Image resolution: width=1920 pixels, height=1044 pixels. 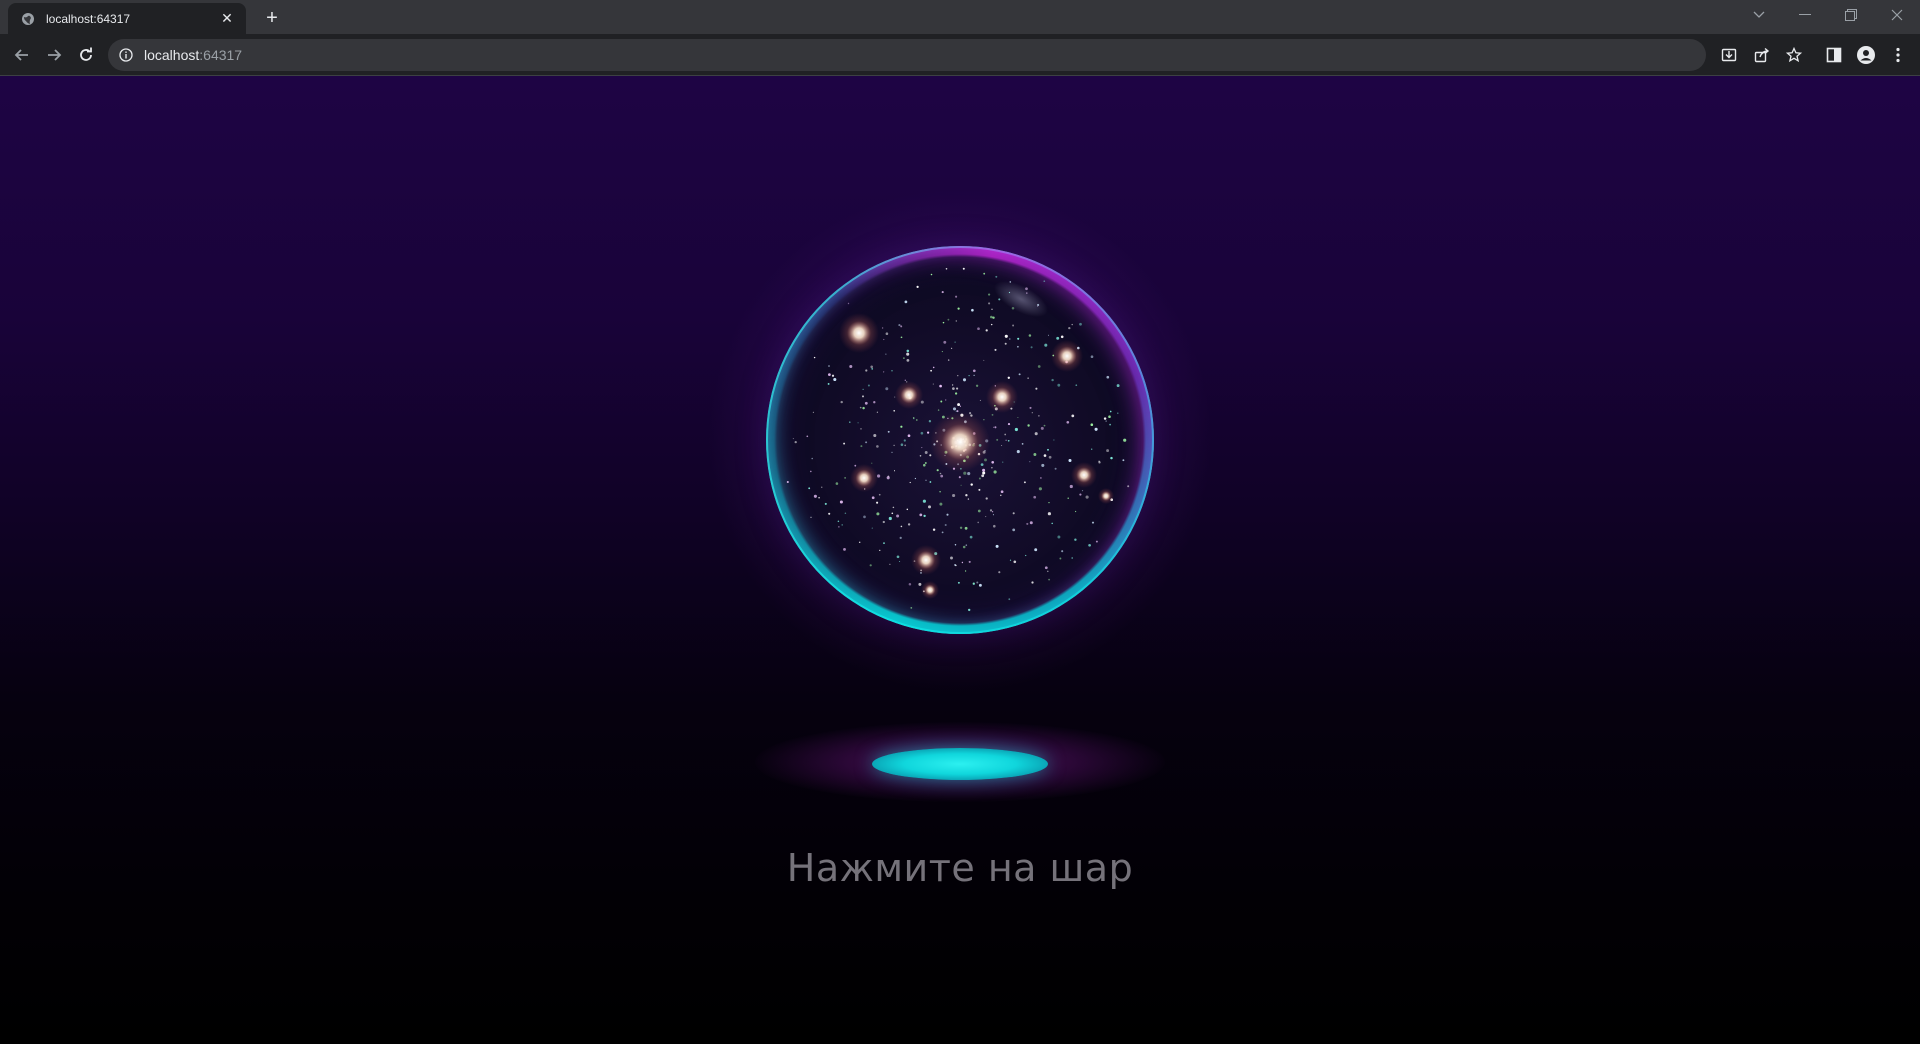 I want to click on browser-tab: localhost:64317 ✕, so click(x=127, y=18).